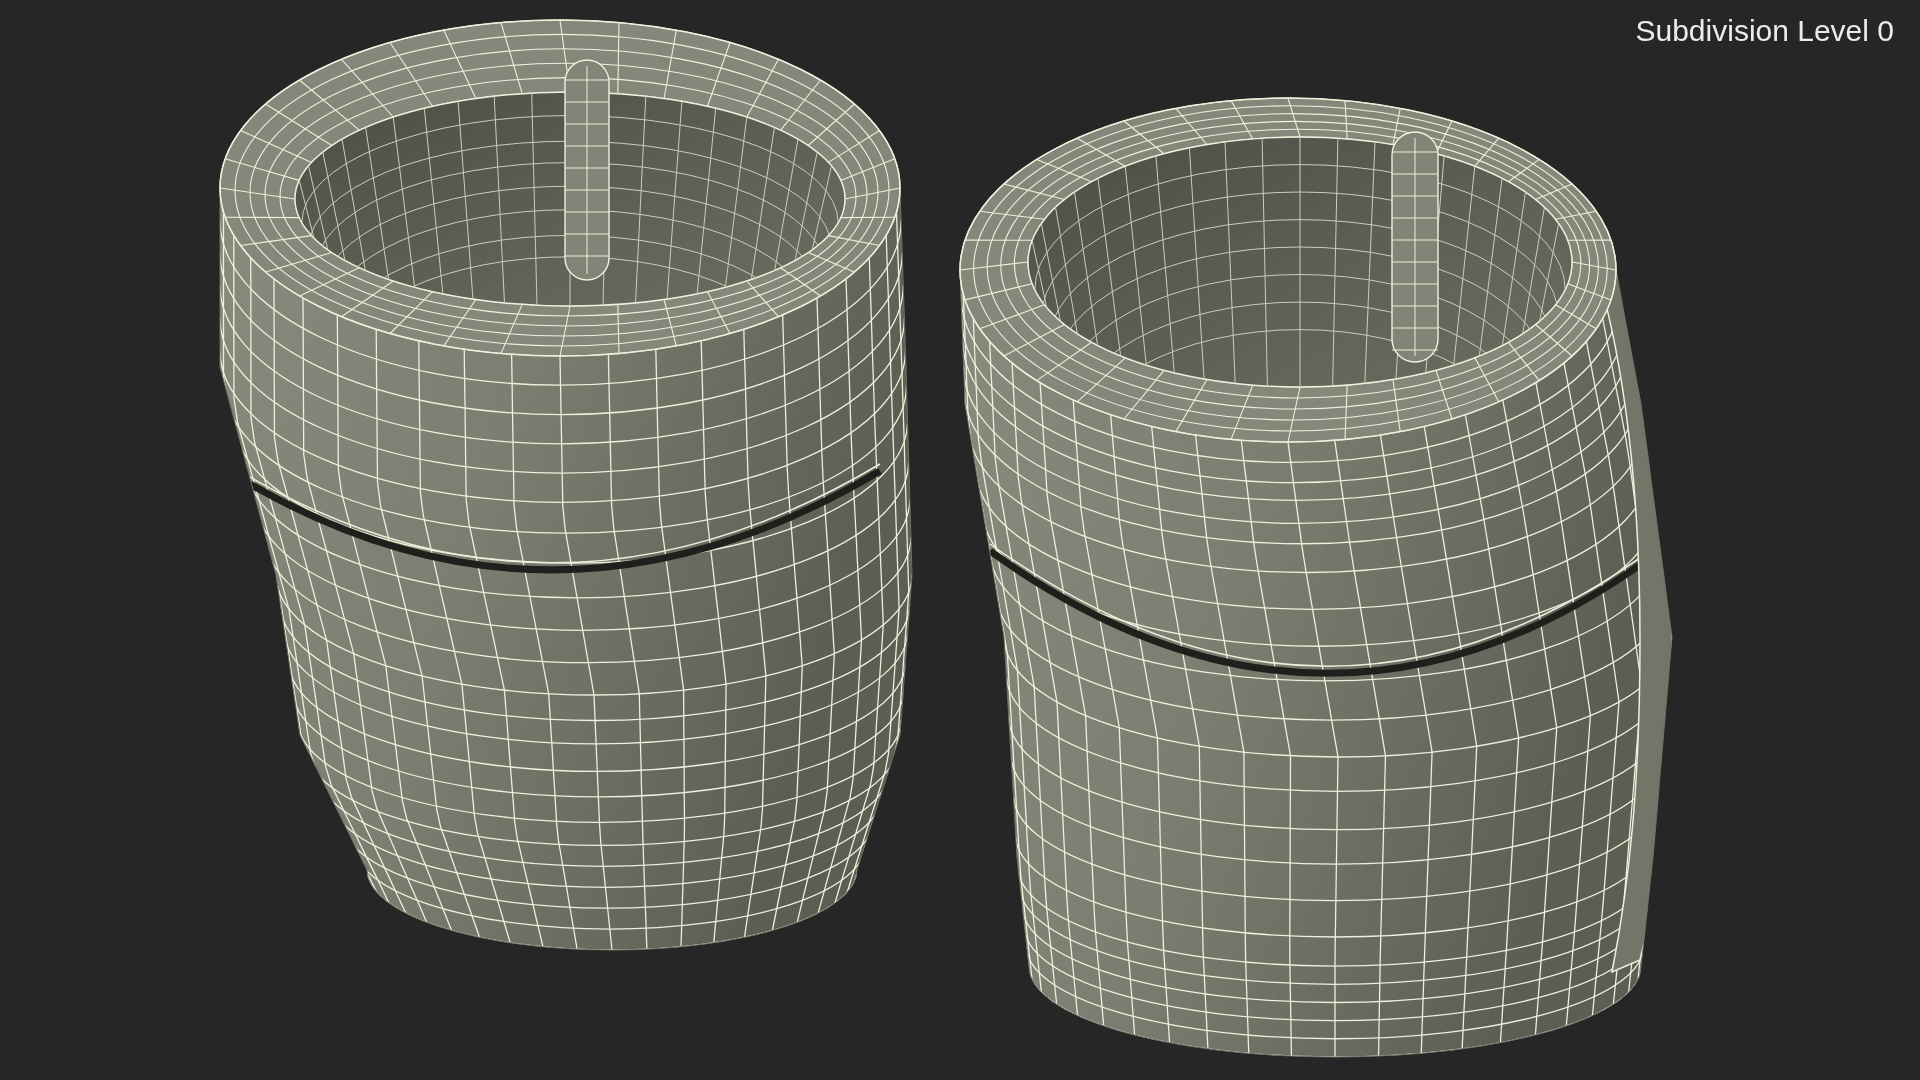 This screenshot has width=1920, height=1080. I want to click on subdivision-level-label: Subdivision Level 0, so click(1764, 31).